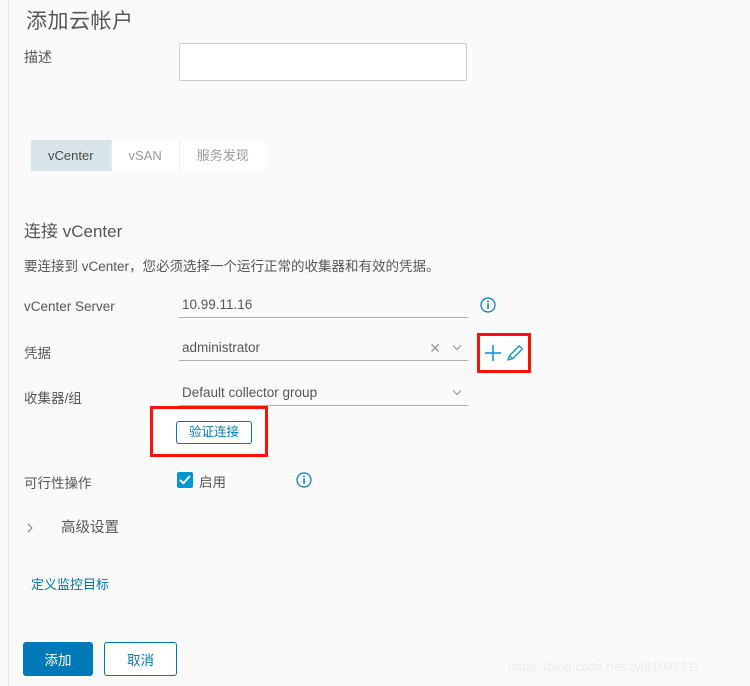 The image size is (750, 686). Describe the element at coordinates (38, 57) in the screenshot. I see `description-label: 描述` at that location.